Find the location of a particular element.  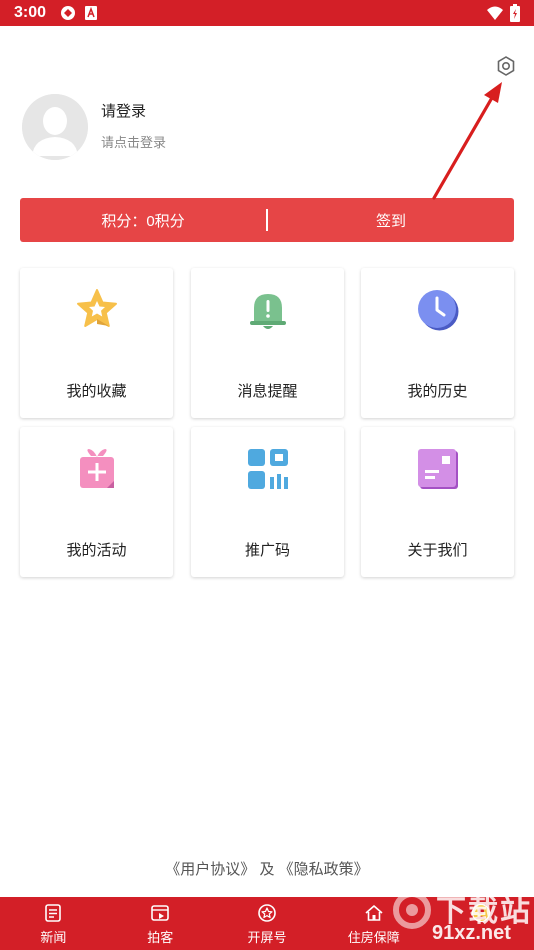

tab-label: 新闻 is located at coordinates (53, 937).